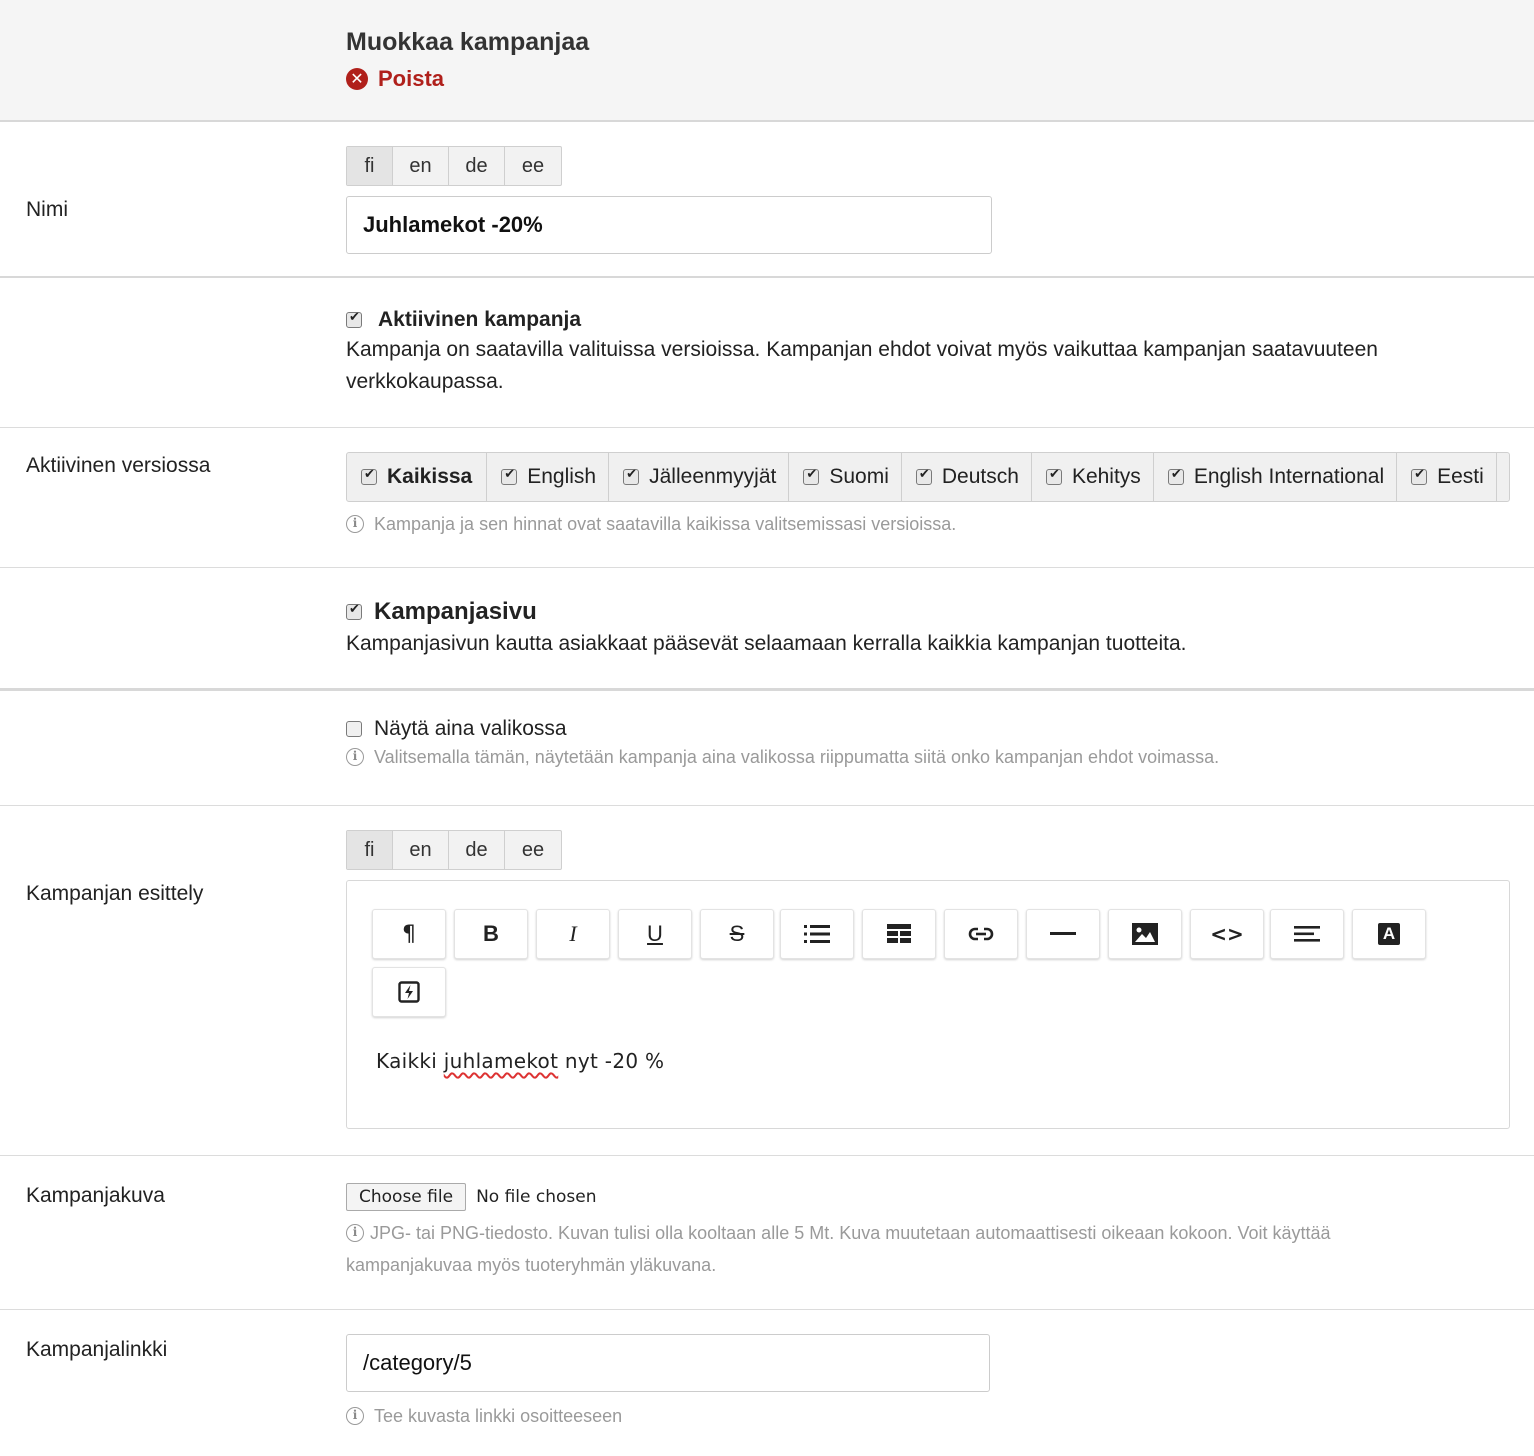 The image size is (1534, 1456). I want to click on underline-button: U, so click(655, 934).